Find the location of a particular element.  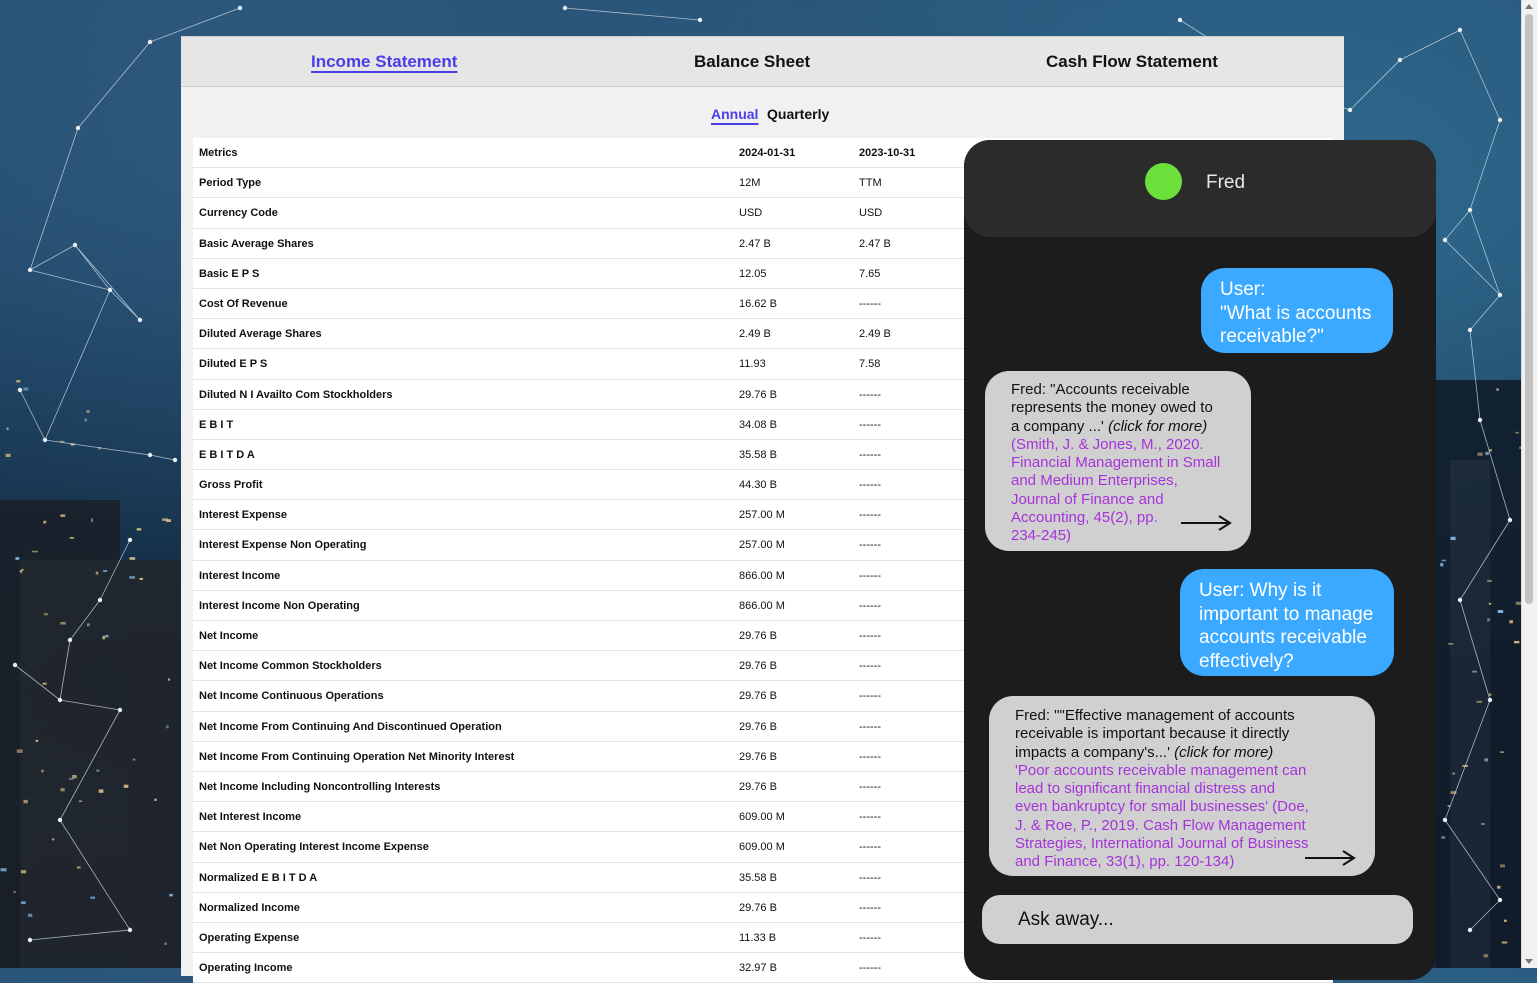

metric-name: Net Income Continuous Operations is located at coordinates (291, 696).